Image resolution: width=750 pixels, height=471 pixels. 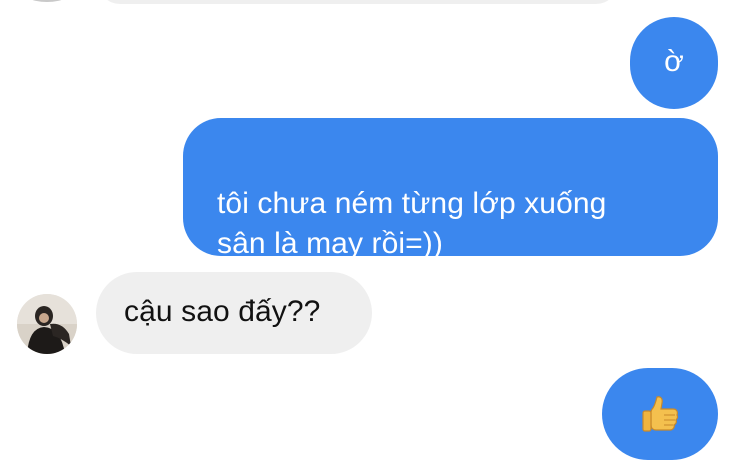 What do you see at coordinates (222, 311) in the screenshot?
I see `message-text: cậu sao đấy??` at bounding box center [222, 311].